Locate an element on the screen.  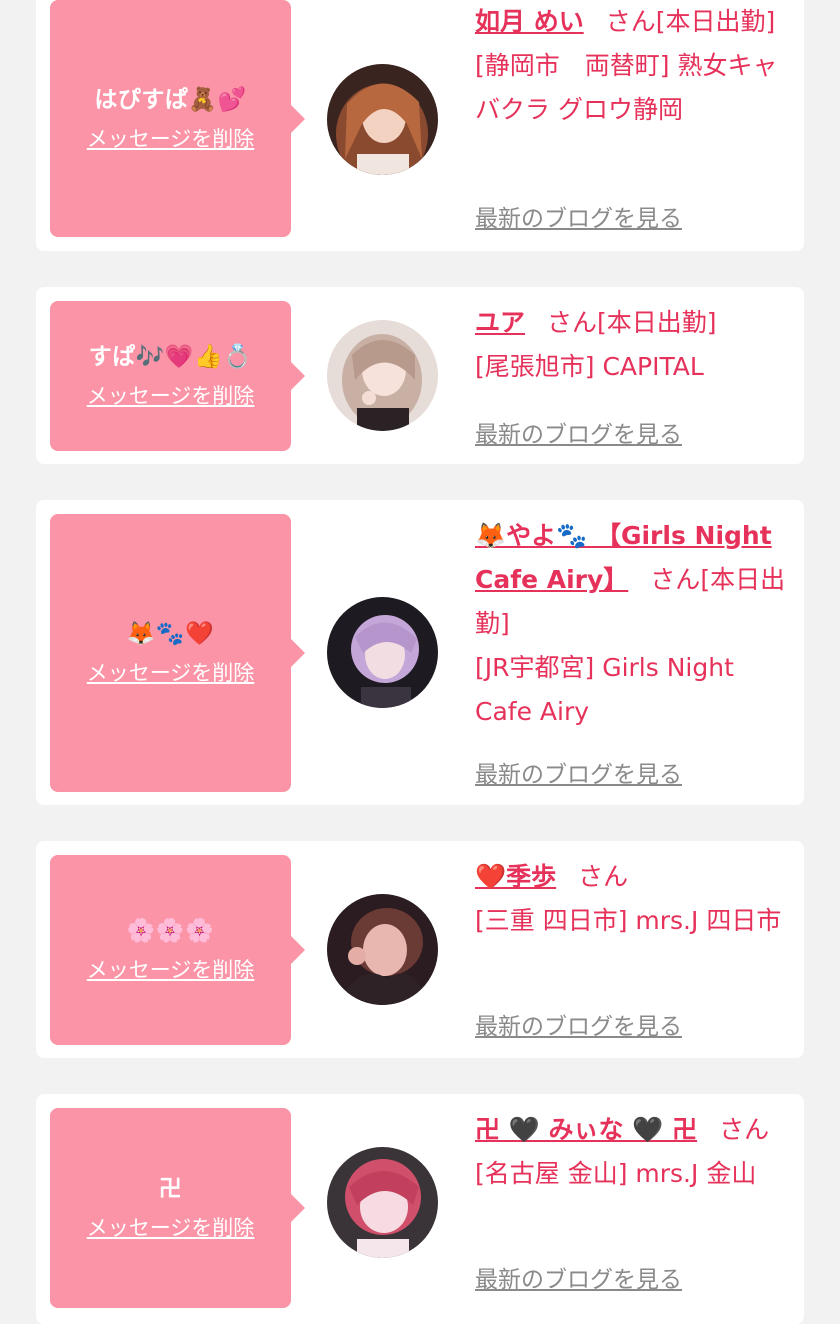
message-bubble: はぴすぱ🧸💕 メッセージを削除 is located at coordinates (177, 118).